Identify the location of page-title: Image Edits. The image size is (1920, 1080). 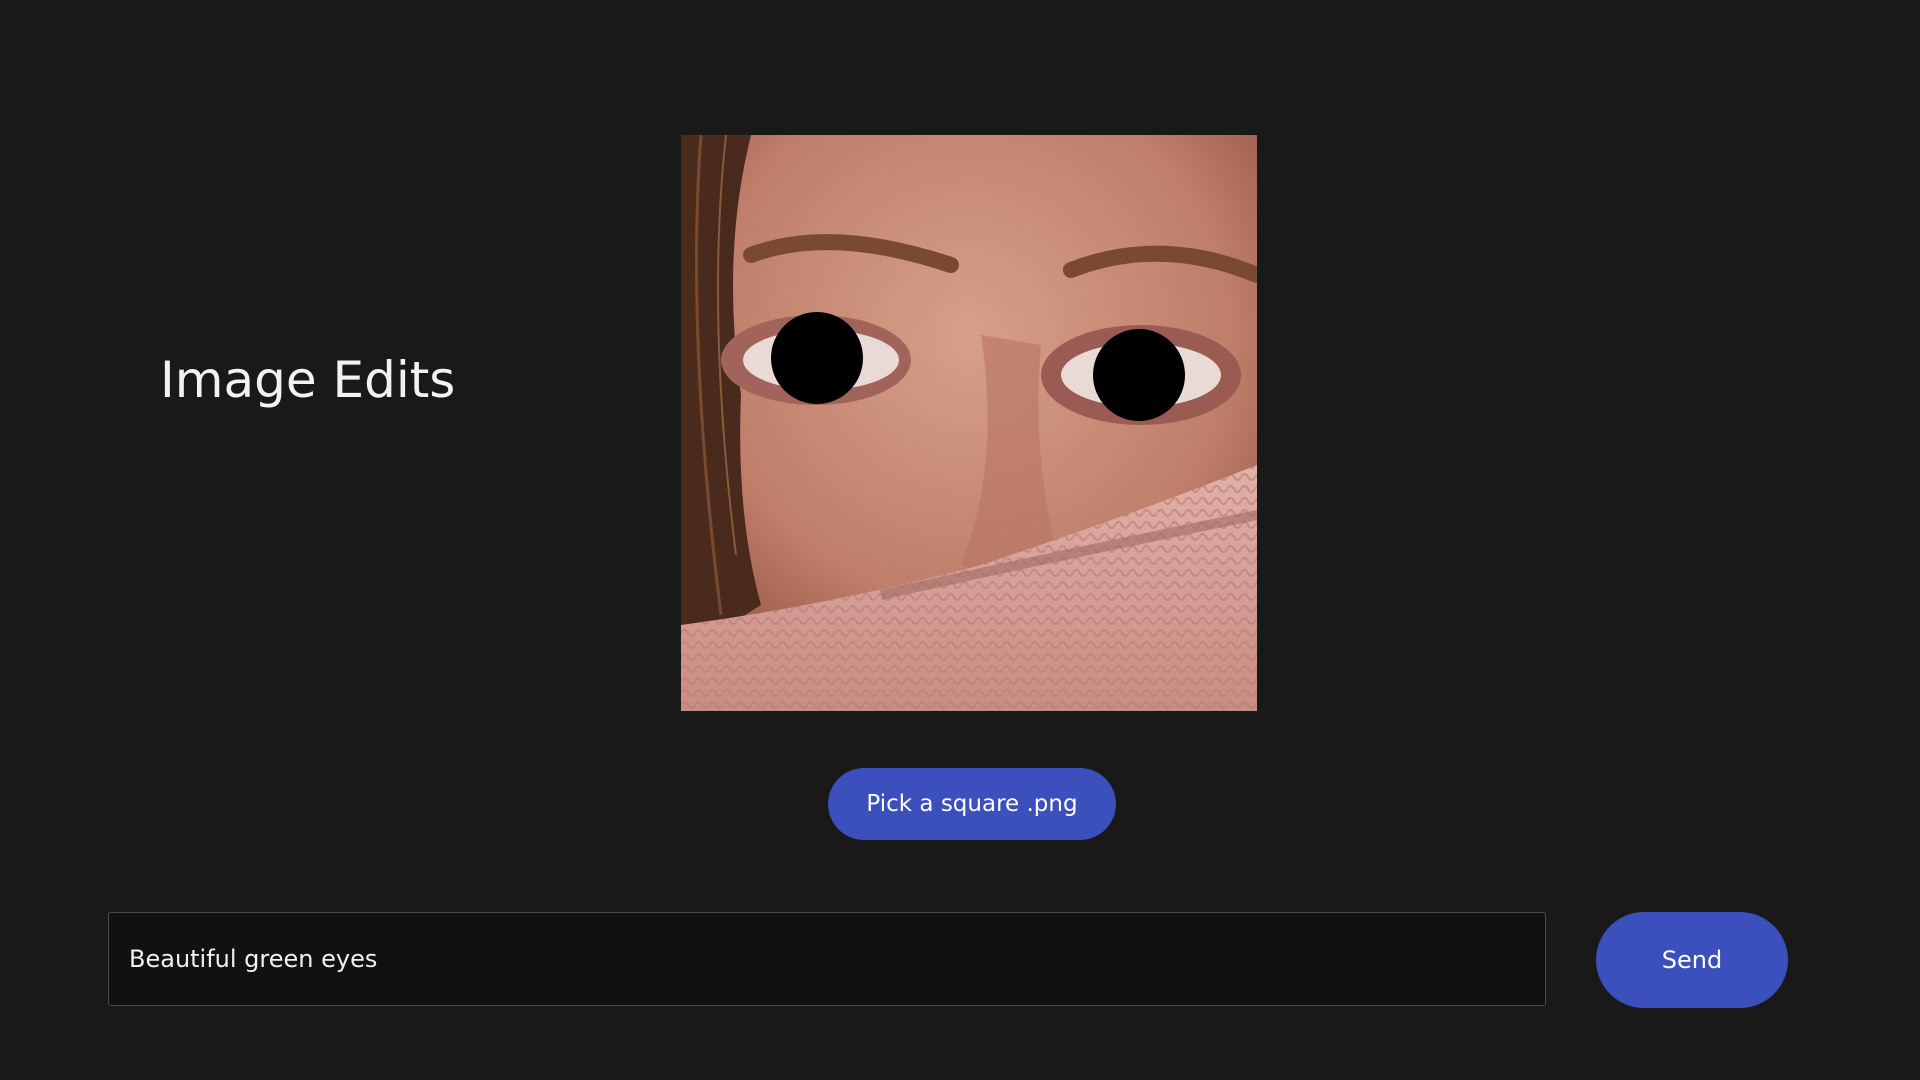
(308, 380).